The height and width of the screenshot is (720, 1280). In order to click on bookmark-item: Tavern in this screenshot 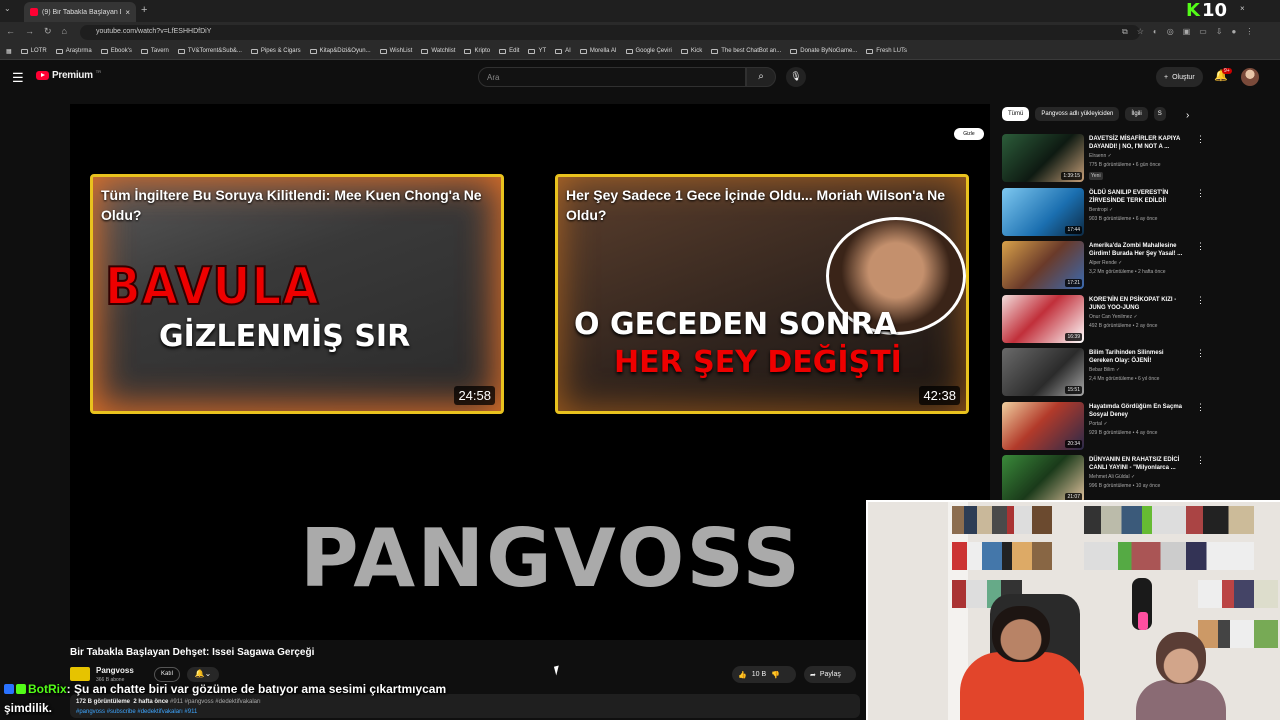, I will do `click(154, 51)`.